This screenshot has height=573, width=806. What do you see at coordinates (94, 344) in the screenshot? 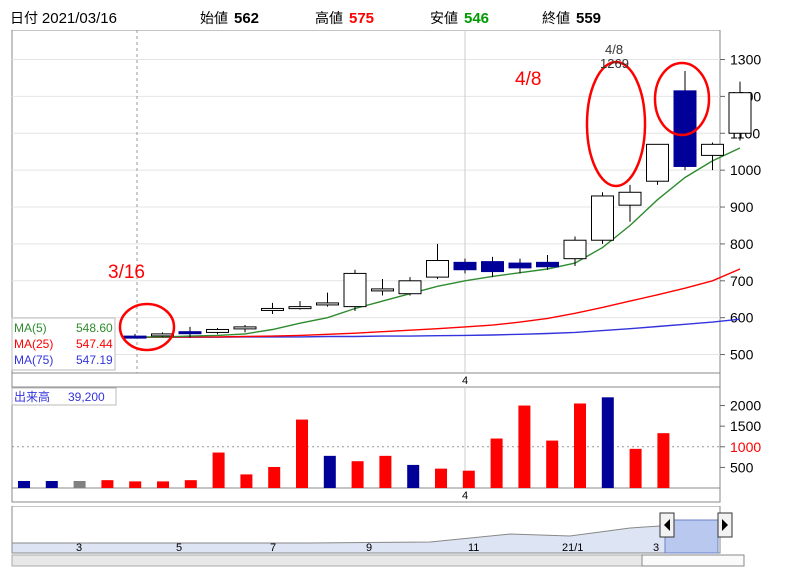
I see `ma-legend-value: 547.44` at bounding box center [94, 344].